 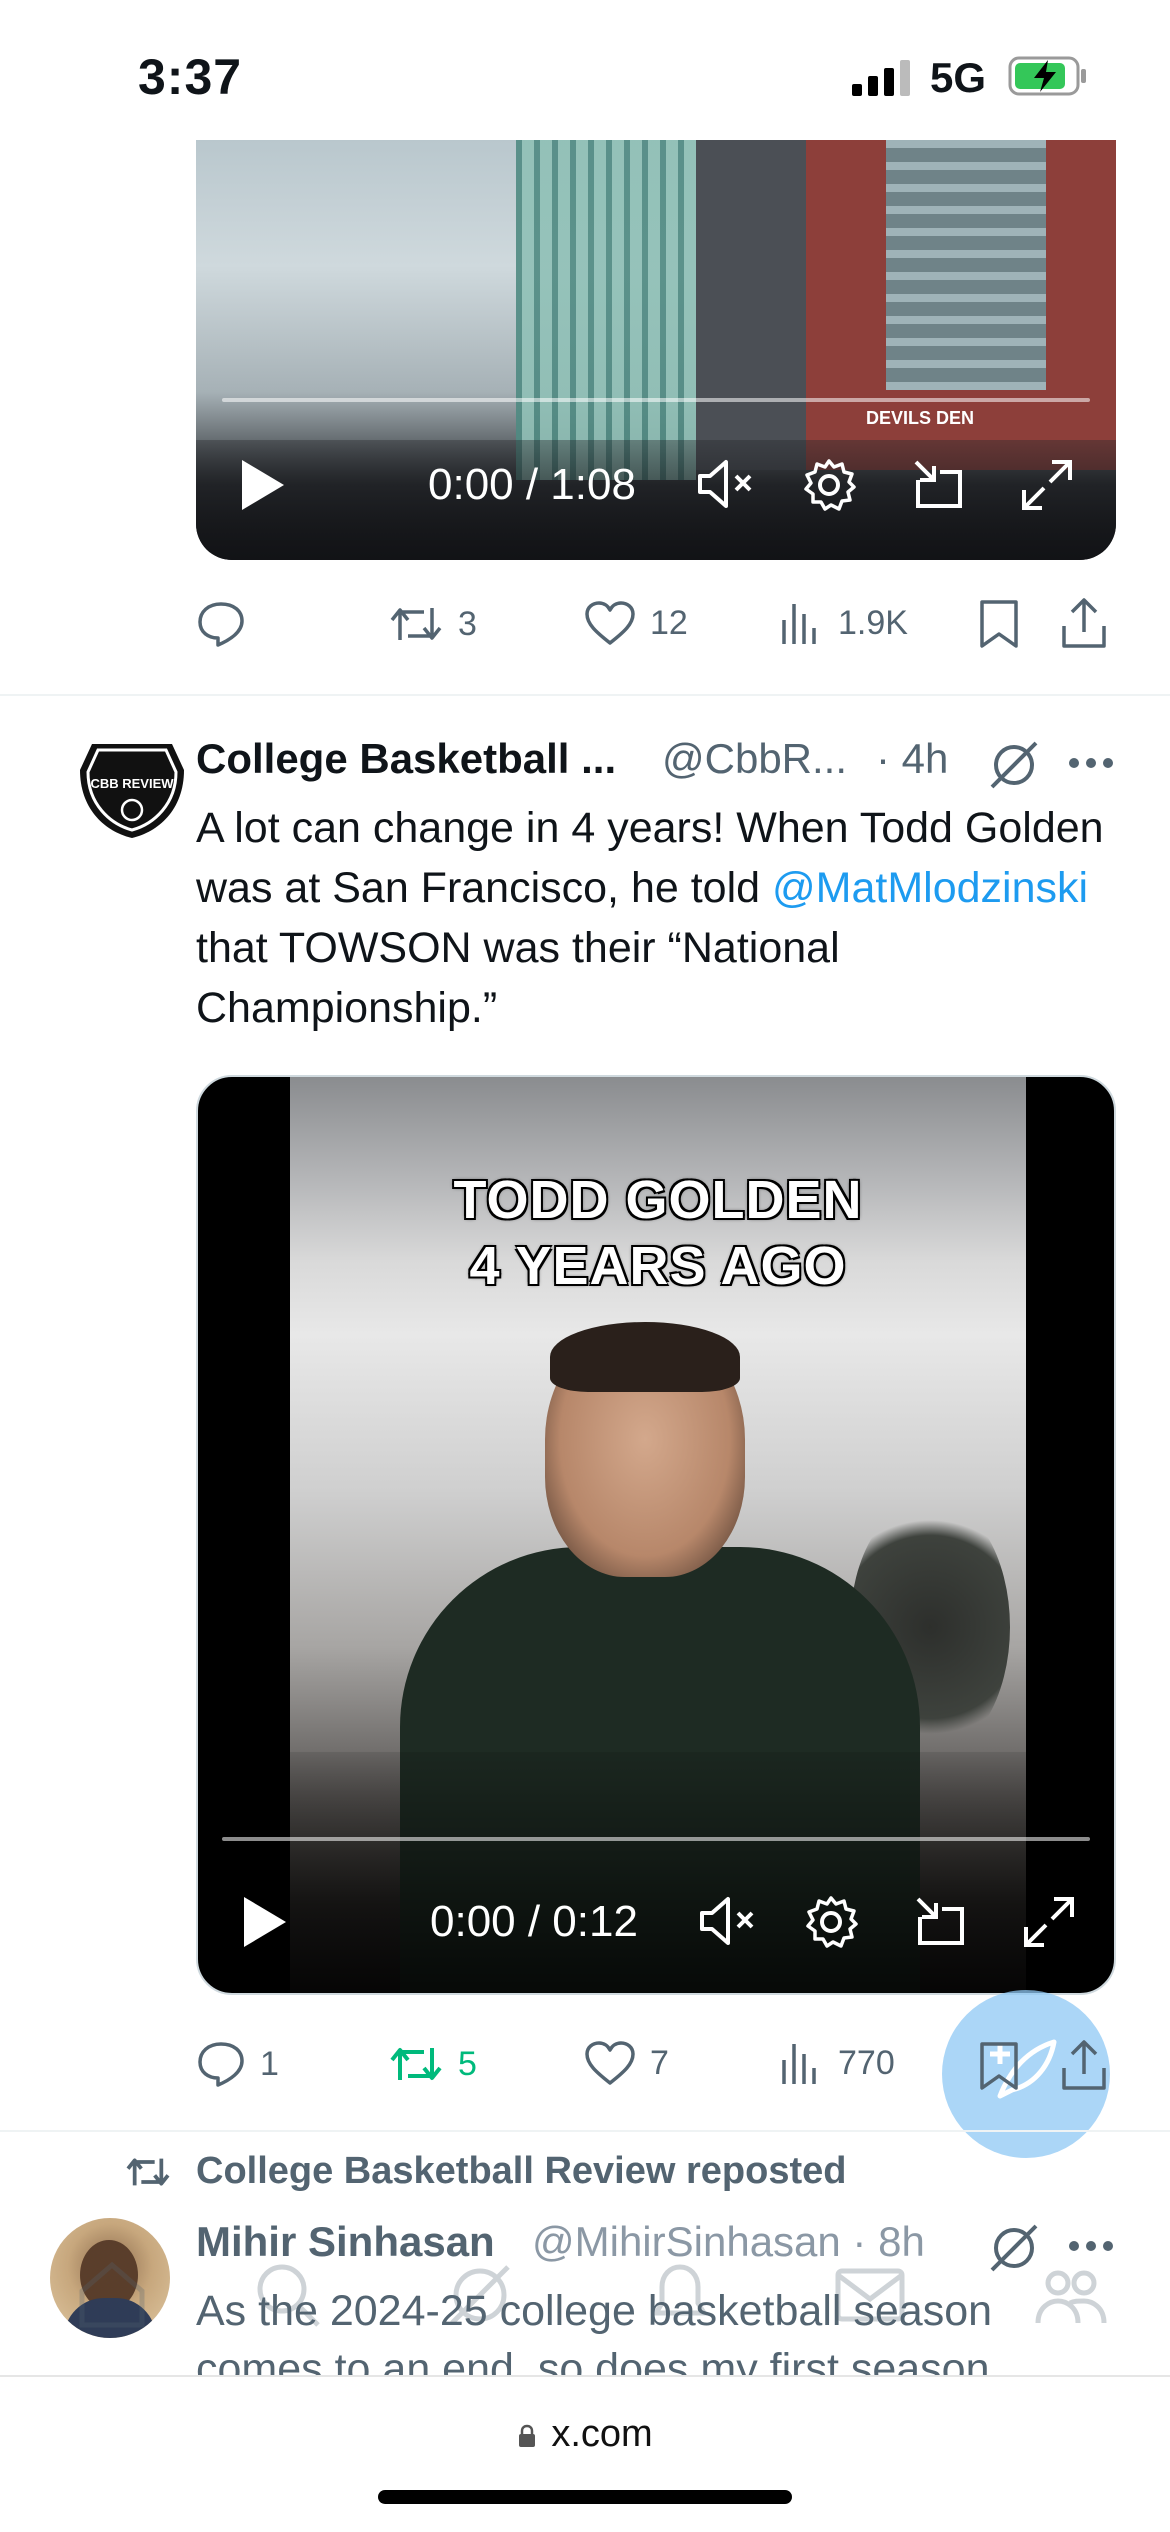 I want to click on avatar-text: CBB REVIEW, so click(x=132, y=783).